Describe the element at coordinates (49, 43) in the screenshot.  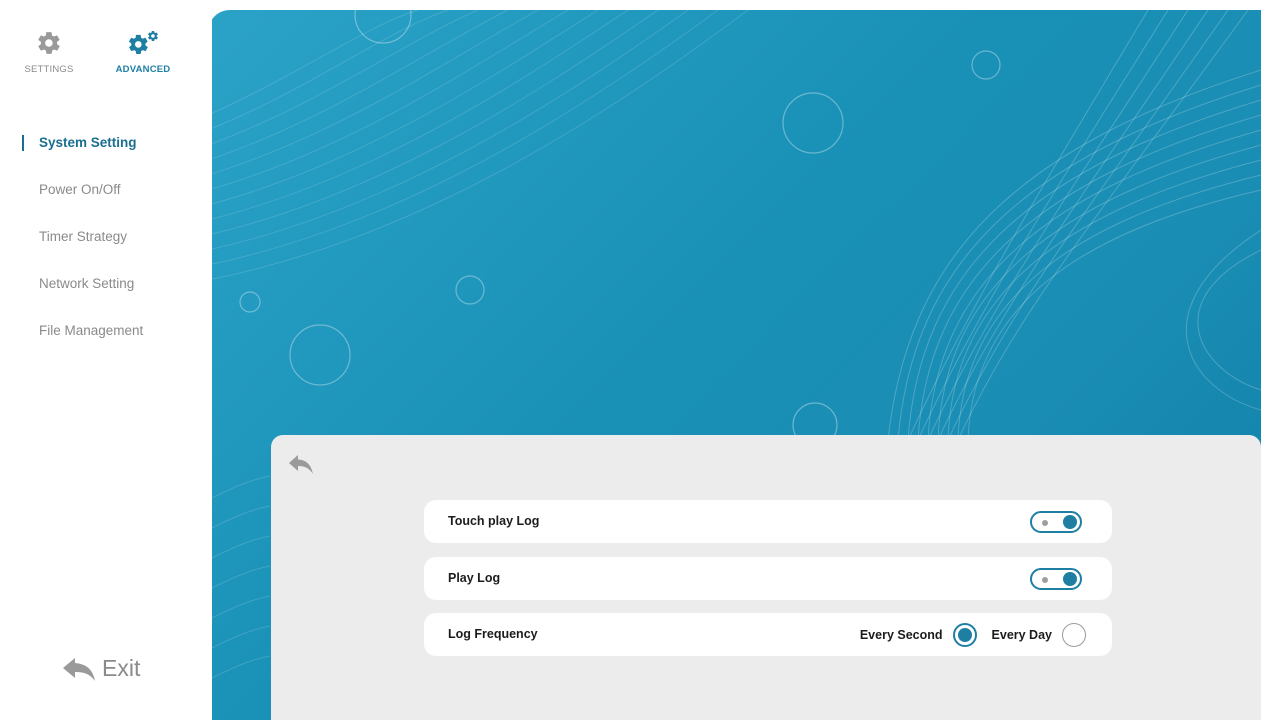
I see `gear-icon` at that location.